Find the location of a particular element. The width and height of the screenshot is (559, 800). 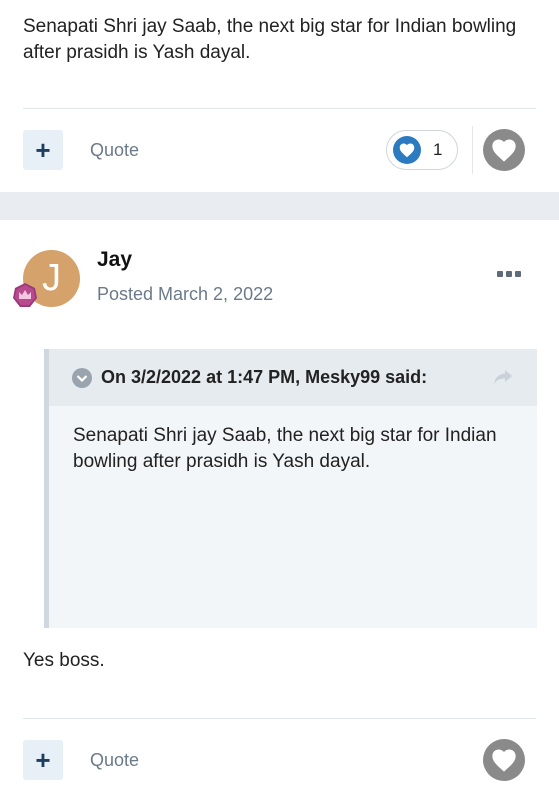

post-separator is located at coordinates (279, 206).